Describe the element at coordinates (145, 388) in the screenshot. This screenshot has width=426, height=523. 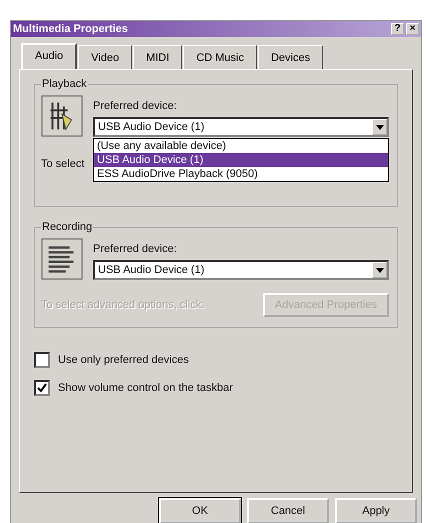
I see `checkbox-label: Show volume control on the taskbar` at that location.